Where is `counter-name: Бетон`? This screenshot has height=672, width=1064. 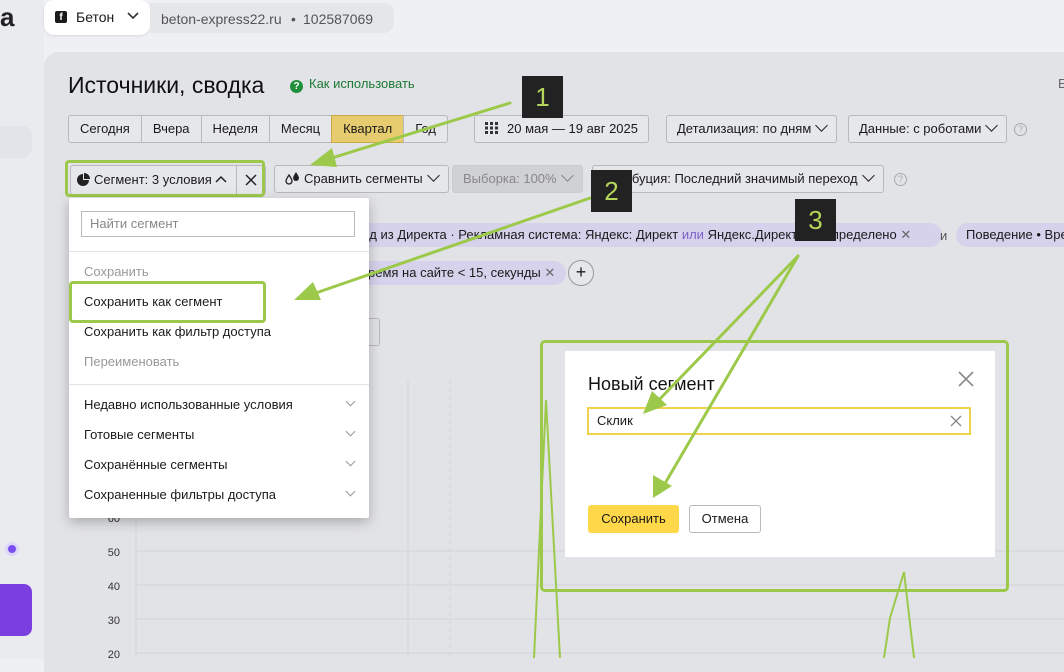 counter-name: Бетон is located at coordinates (95, 17).